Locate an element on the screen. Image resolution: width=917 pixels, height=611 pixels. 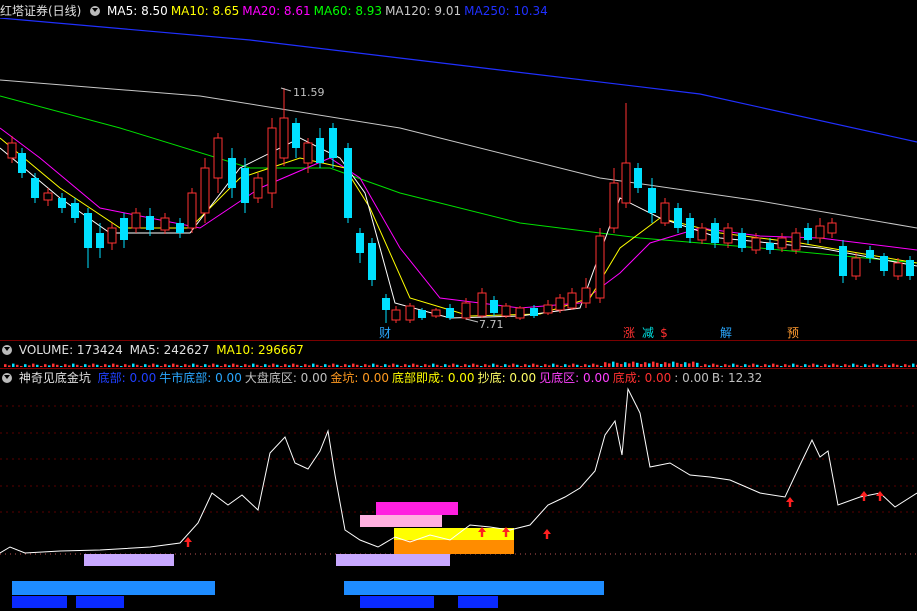
signal-block is located at coordinates (39, 602).